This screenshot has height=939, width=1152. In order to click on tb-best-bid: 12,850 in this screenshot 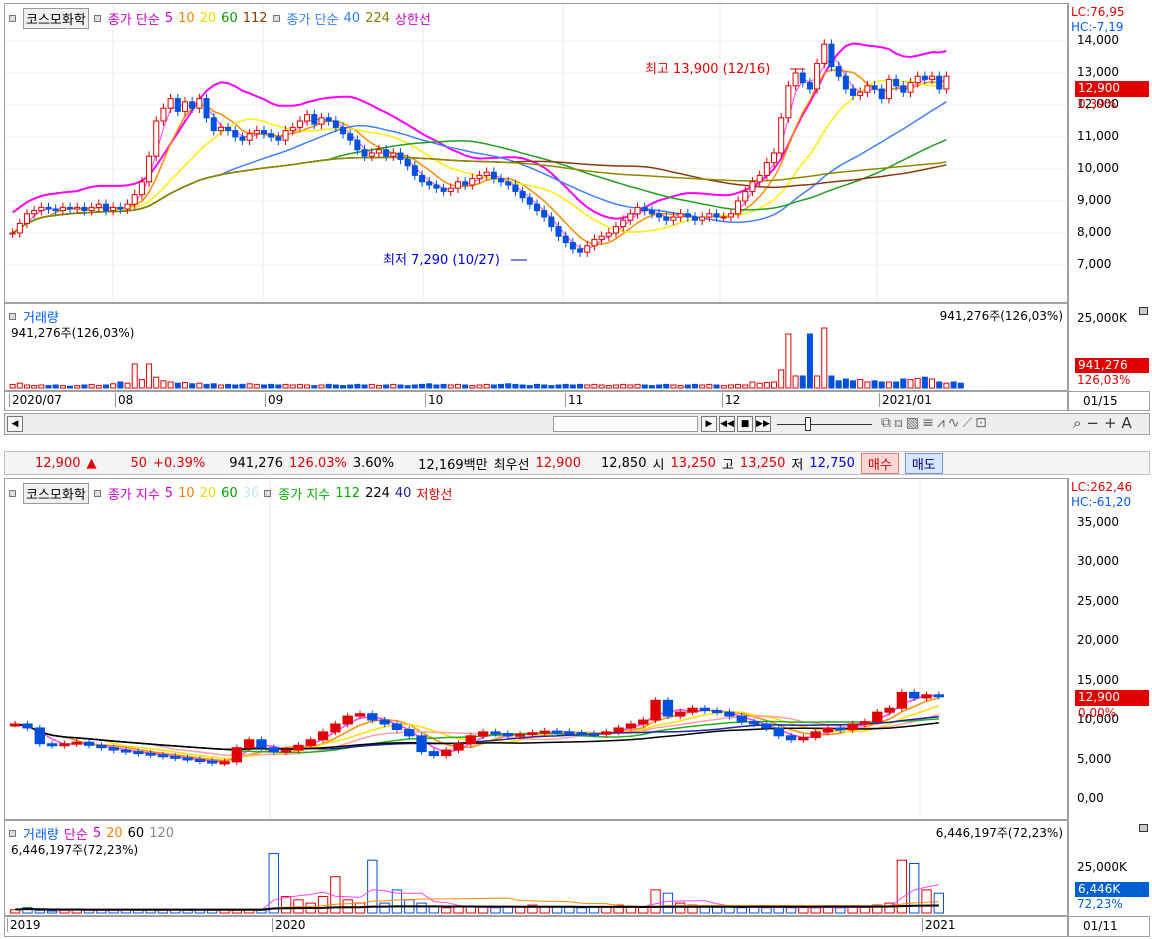, I will do `click(623, 463)`.